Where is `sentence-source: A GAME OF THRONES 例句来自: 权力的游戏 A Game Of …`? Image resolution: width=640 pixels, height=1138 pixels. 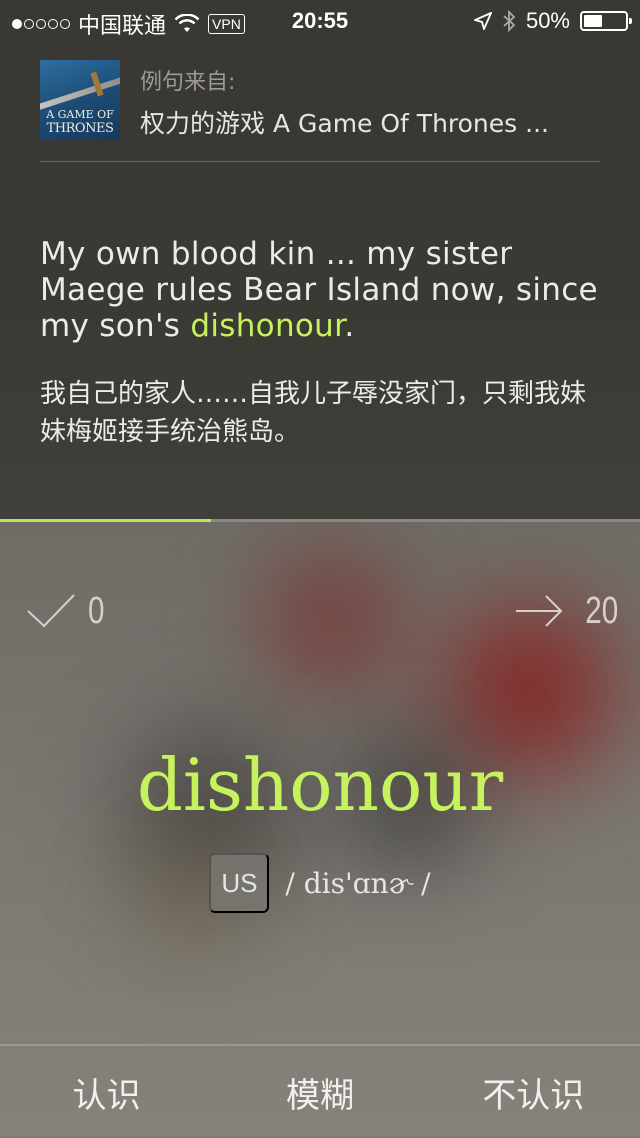 sentence-source: A GAME OF THRONES 例句来自: 权力的游戏 A Game Of … is located at coordinates (320, 101).